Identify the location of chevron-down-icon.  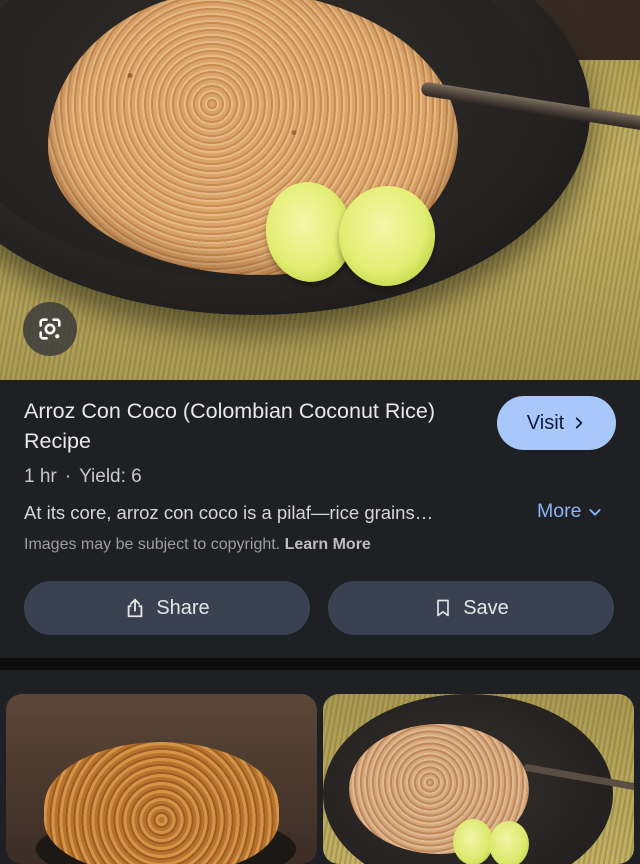
(595, 512).